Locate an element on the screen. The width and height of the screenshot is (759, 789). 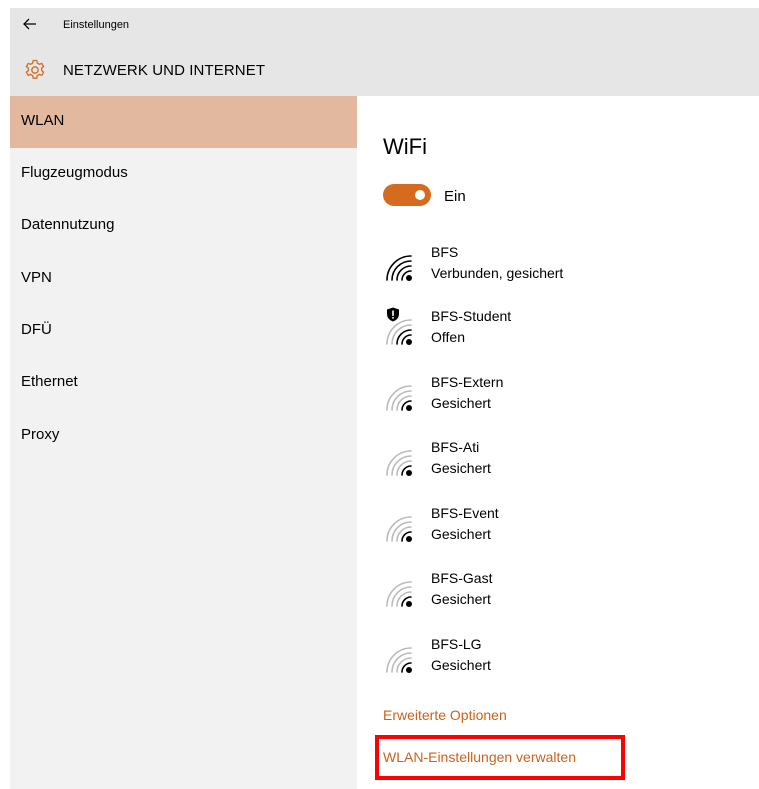
wifi-toggle is located at coordinates (407, 195).